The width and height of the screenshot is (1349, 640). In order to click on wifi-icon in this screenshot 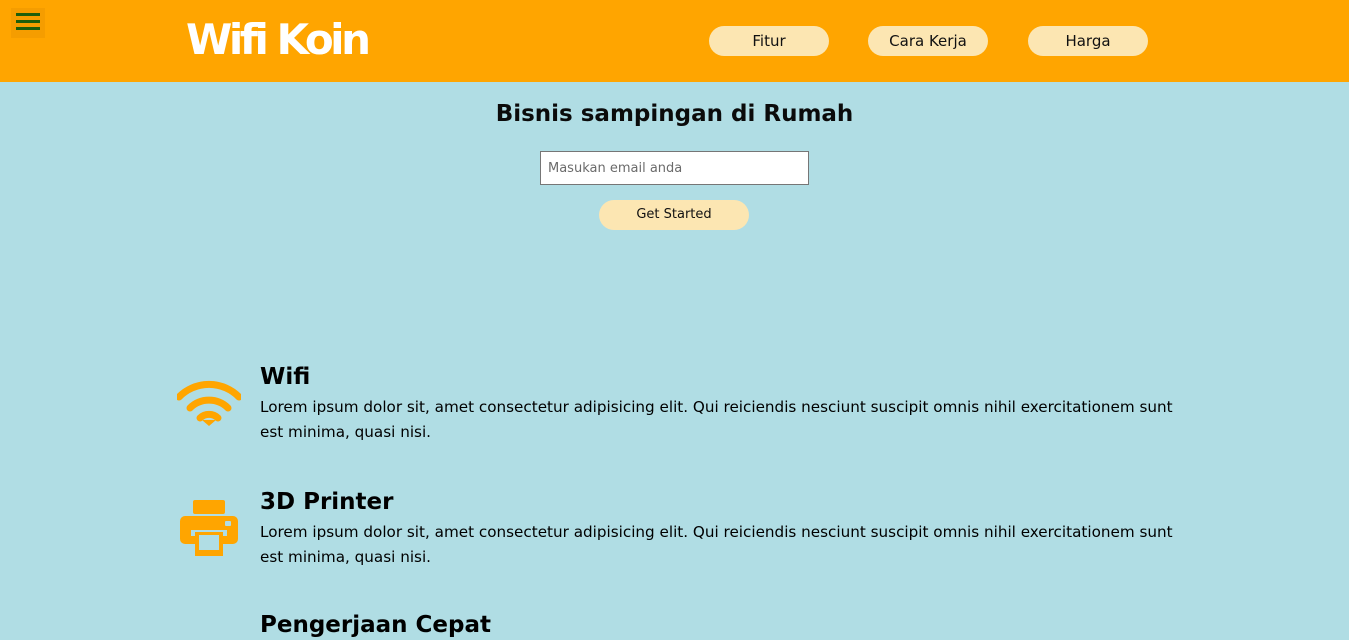, I will do `click(209, 403)`.